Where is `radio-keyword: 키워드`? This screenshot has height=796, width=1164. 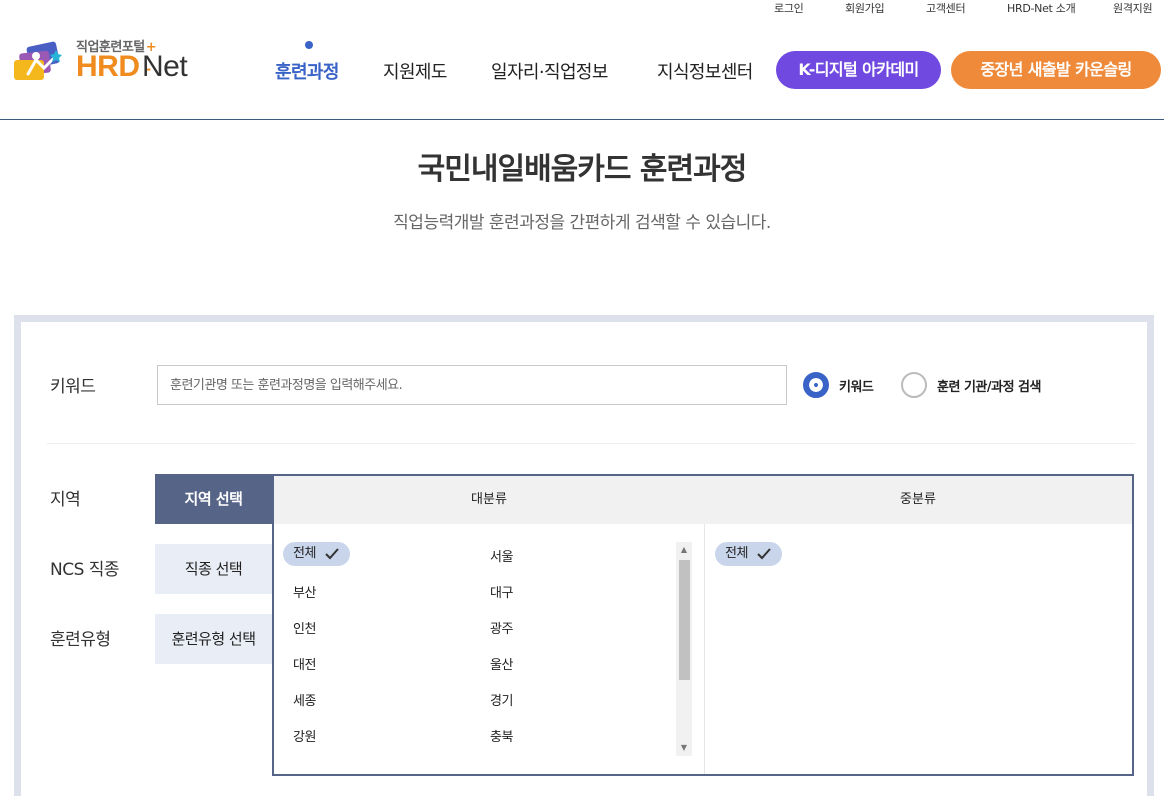 radio-keyword: 키워드 is located at coordinates (838, 385).